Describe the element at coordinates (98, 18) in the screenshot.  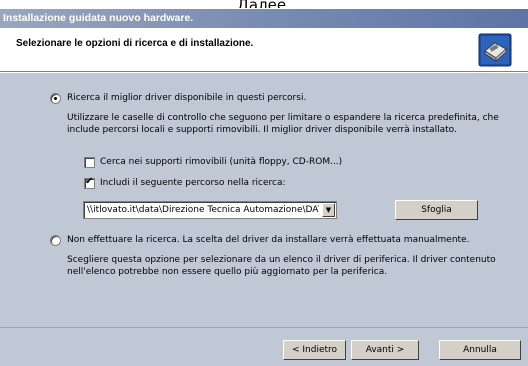
I see `window-title: Installazione guidata nuovo hardware.` at that location.